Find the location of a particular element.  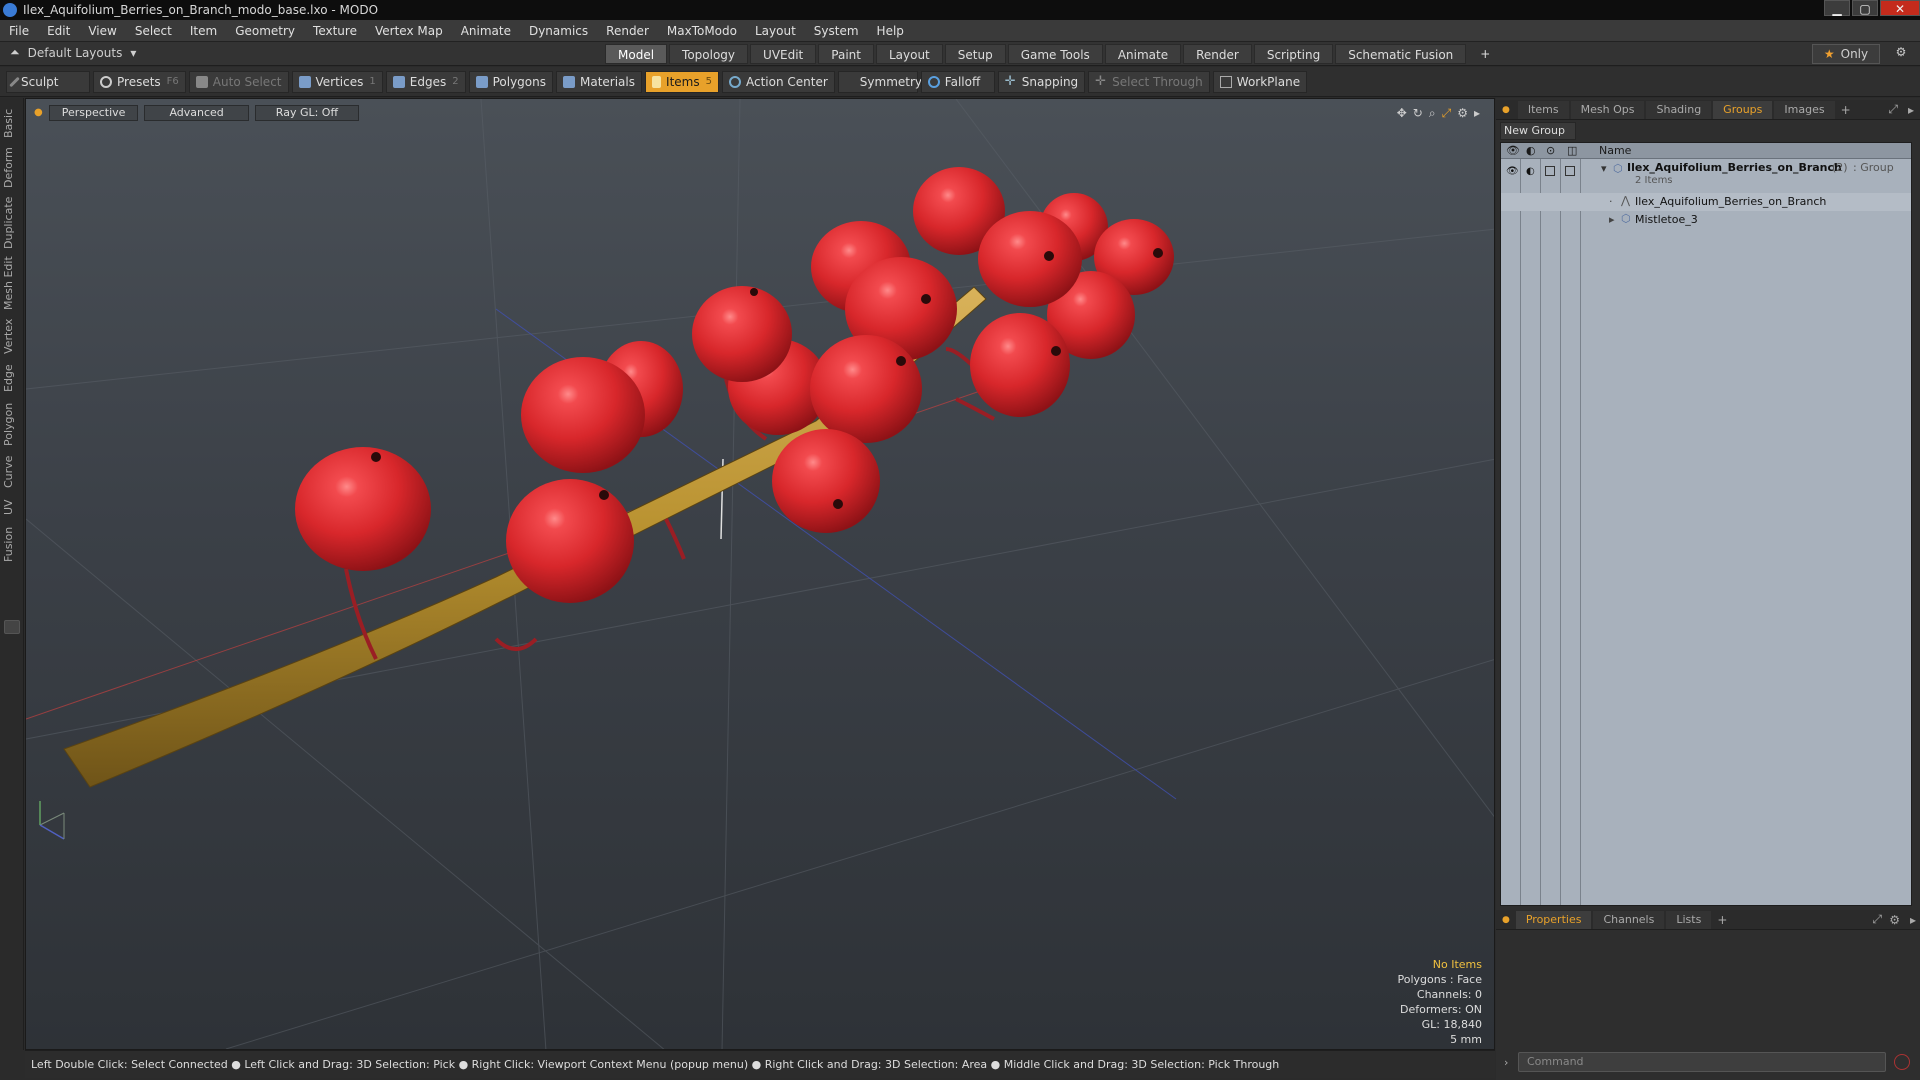

menu-edit: Edit is located at coordinates (58, 31).